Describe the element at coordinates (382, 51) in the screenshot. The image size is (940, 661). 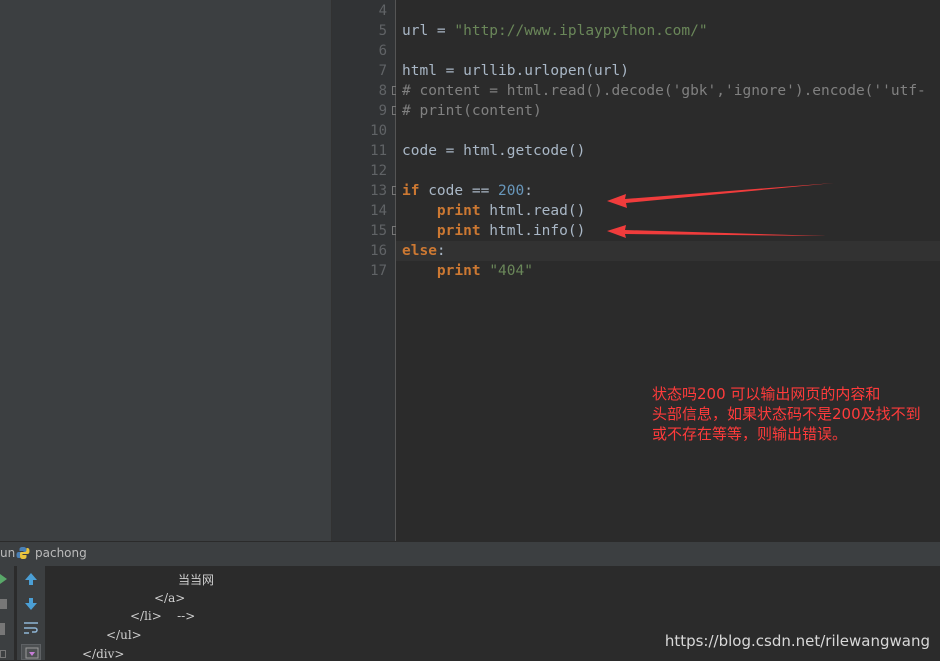
I see `line-number: 6` at that location.